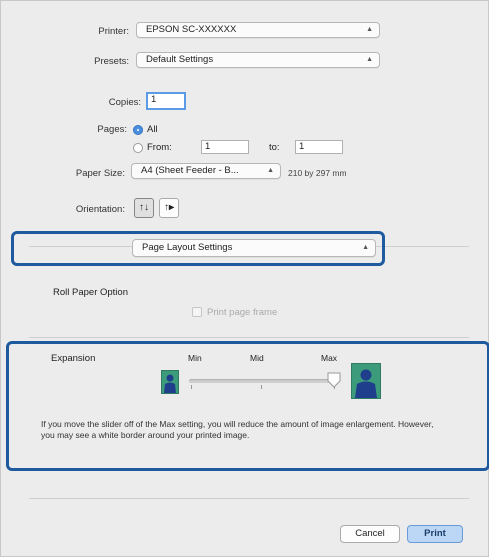 This screenshot has width=489, height=557. Describe the element at coordinates (195, 358) in the screenshot. I see `expansion-min-label: Min` at that location.